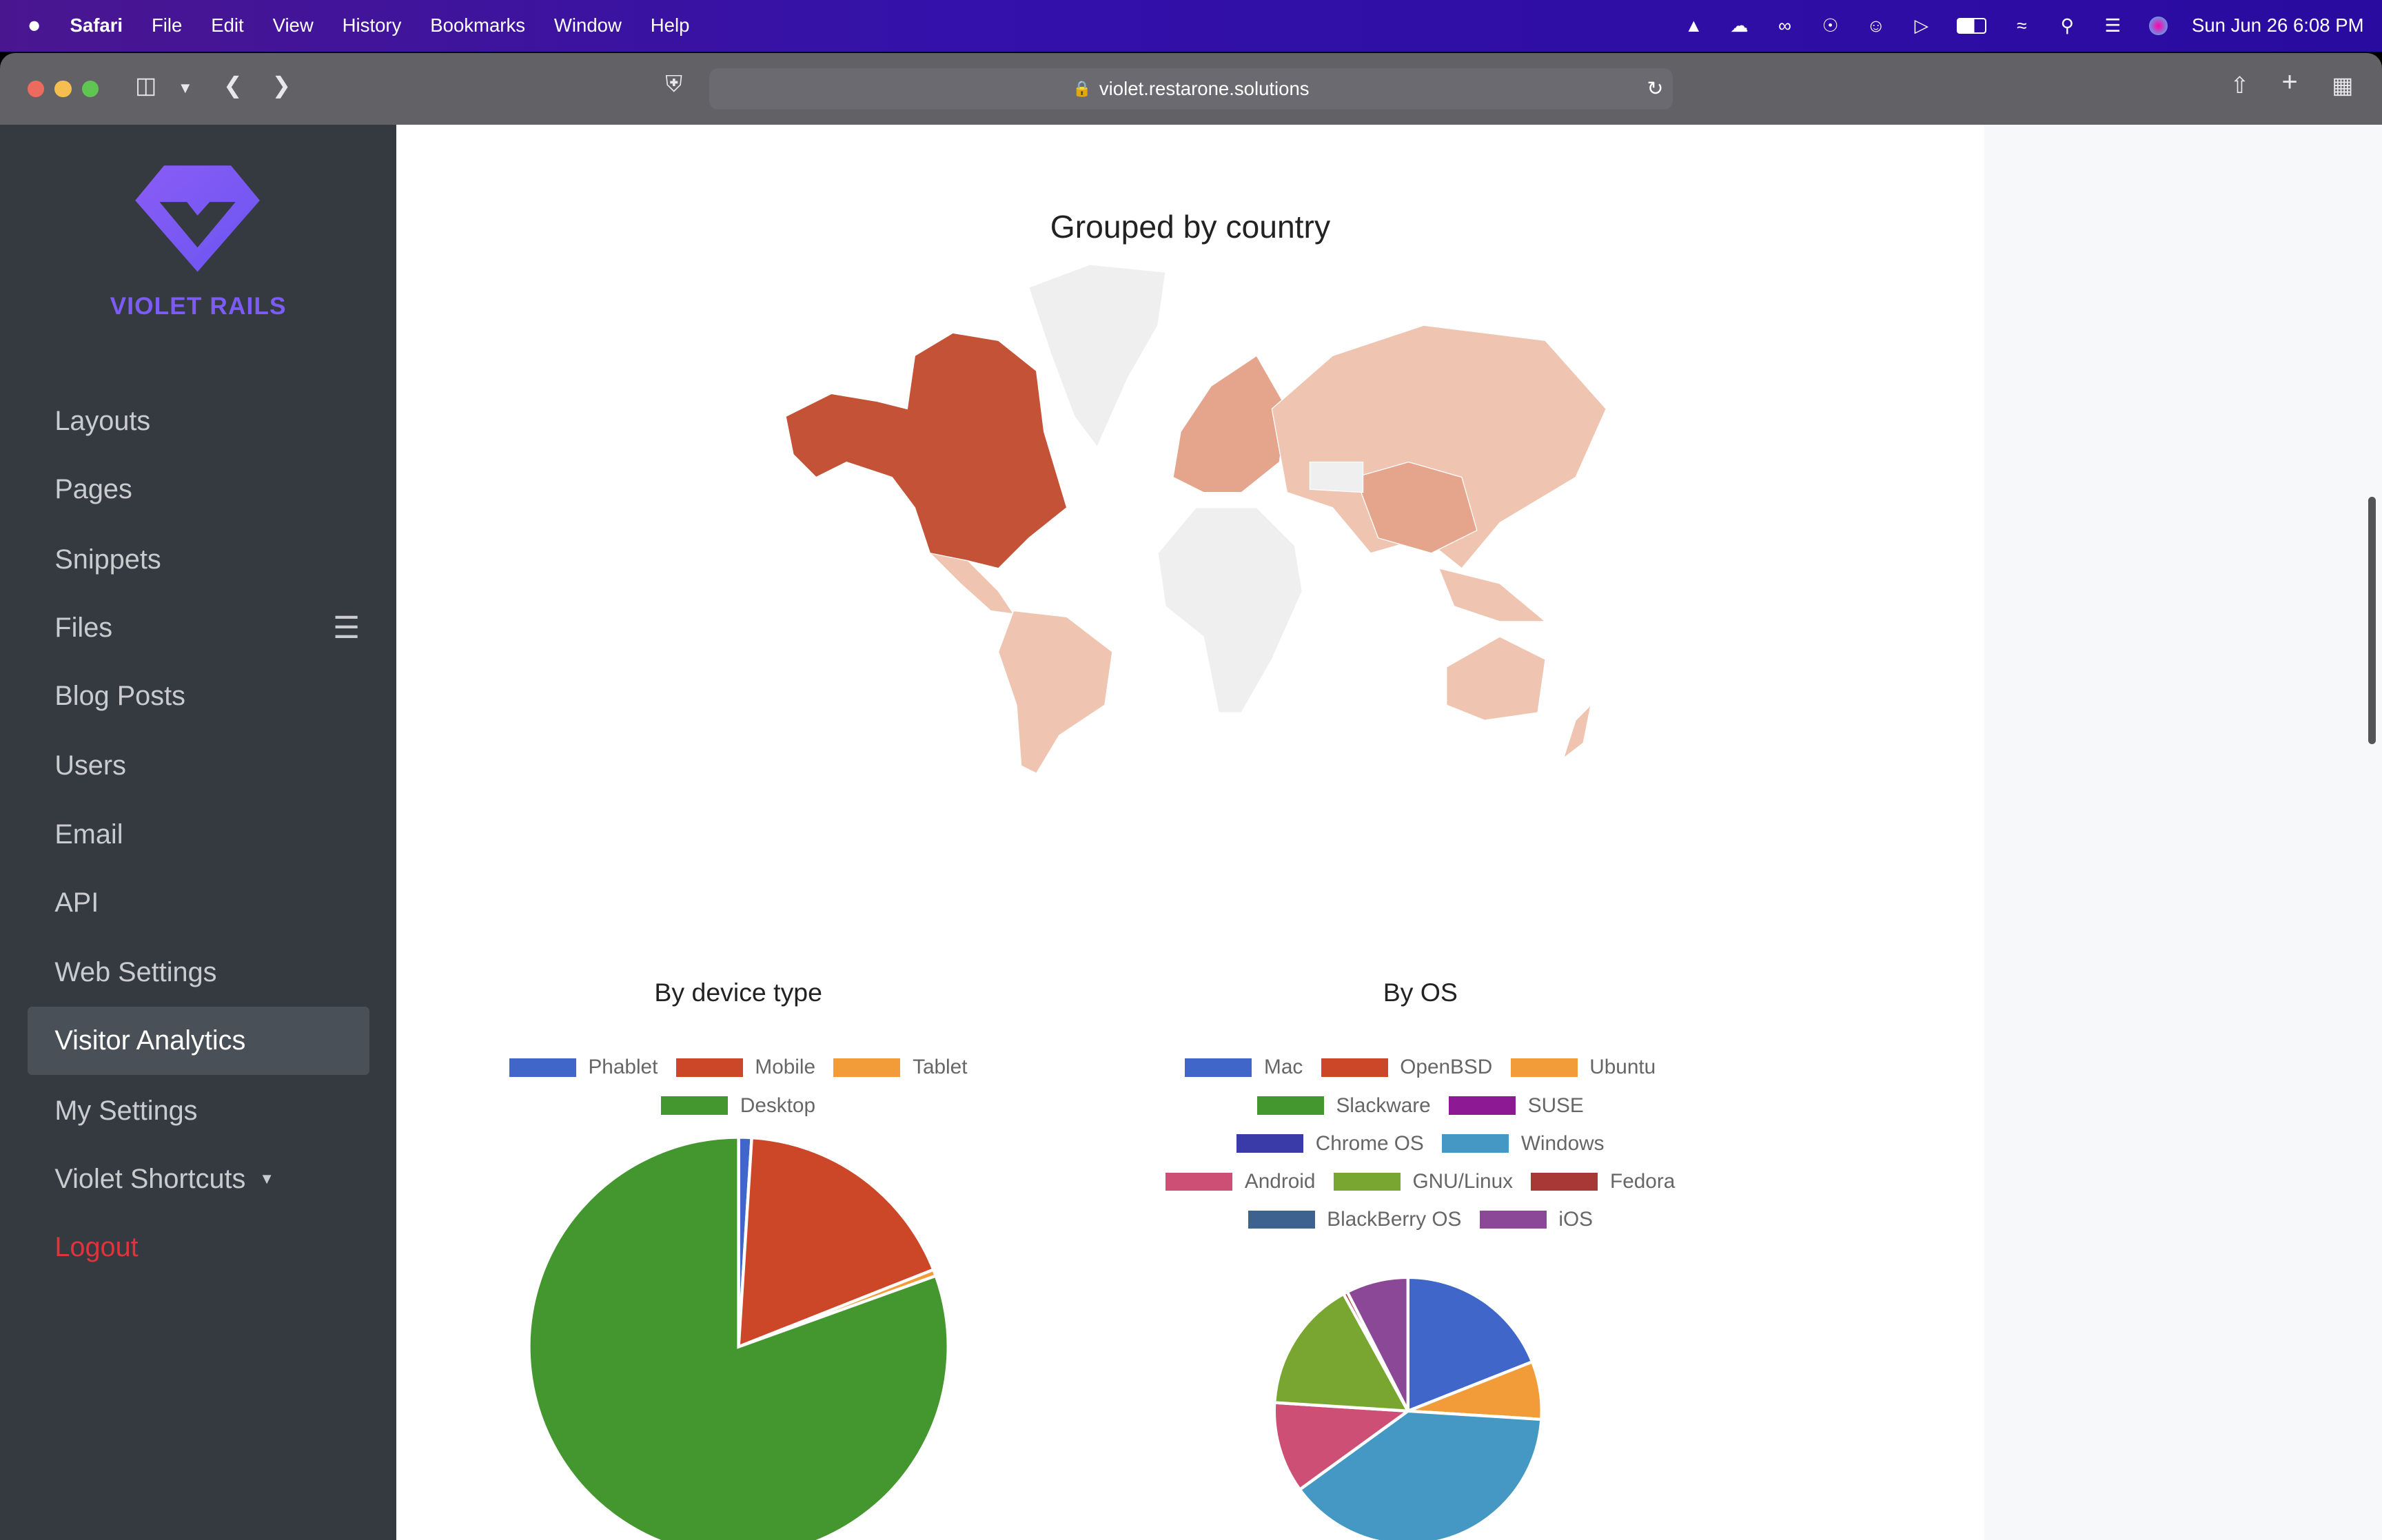 The image size is (2382, 1540). Describe the element at coordinates (150, 1178) in the screenshot. I see `sidebar-item-label: Violet Shortcuts` at that location.